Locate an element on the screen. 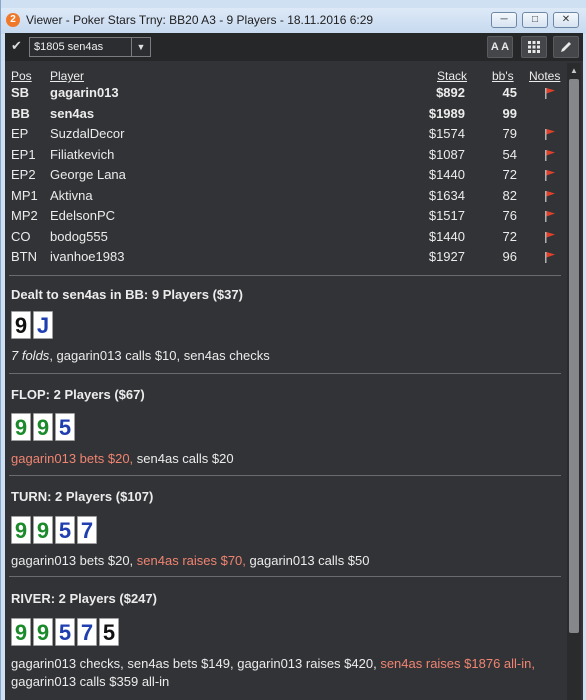 The height and width of the screenshot is (700, 586). street-title: TURN: 2 Players ($107) is located at coordinates (82, 496).